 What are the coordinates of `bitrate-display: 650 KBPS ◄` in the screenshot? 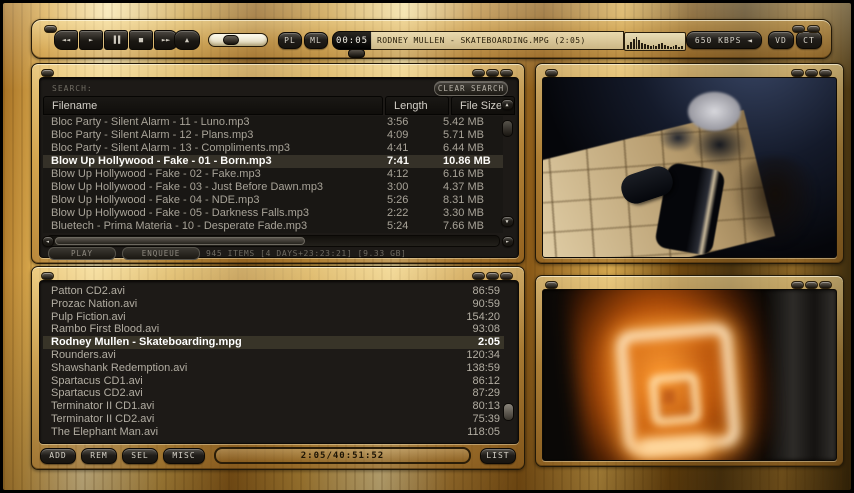 It's located at (724, 40).